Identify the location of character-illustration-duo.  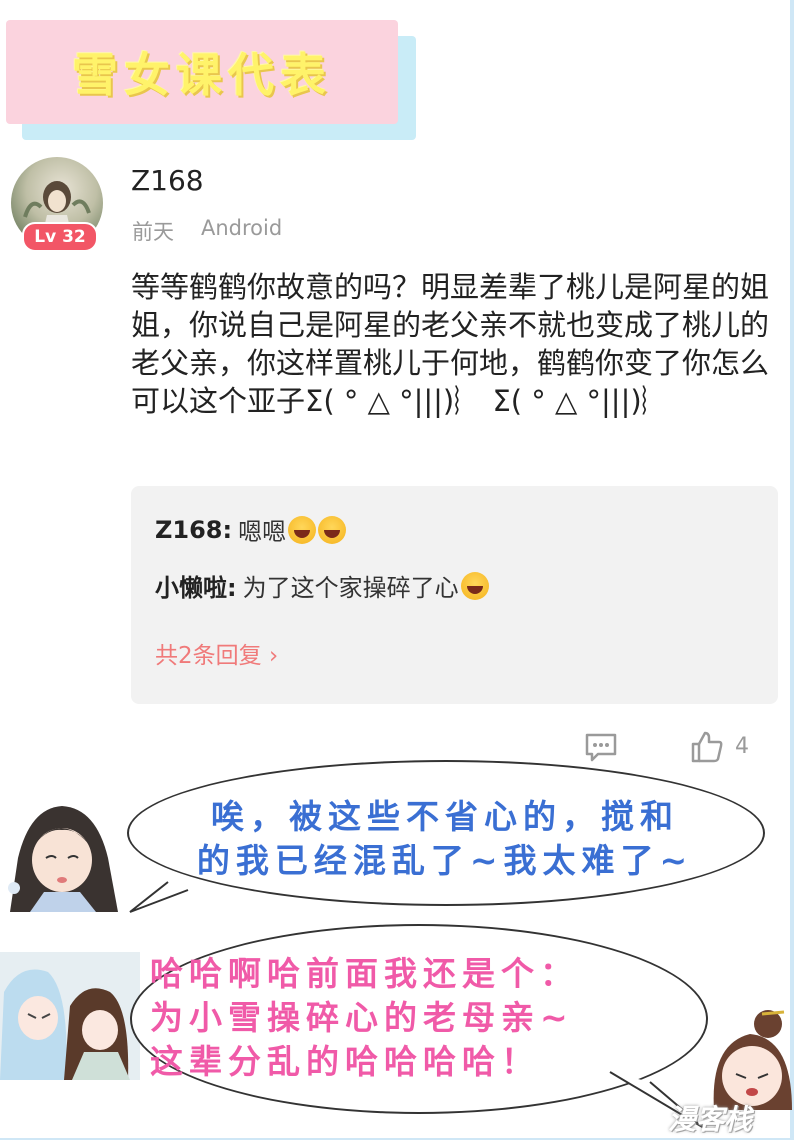
(70, 1016).